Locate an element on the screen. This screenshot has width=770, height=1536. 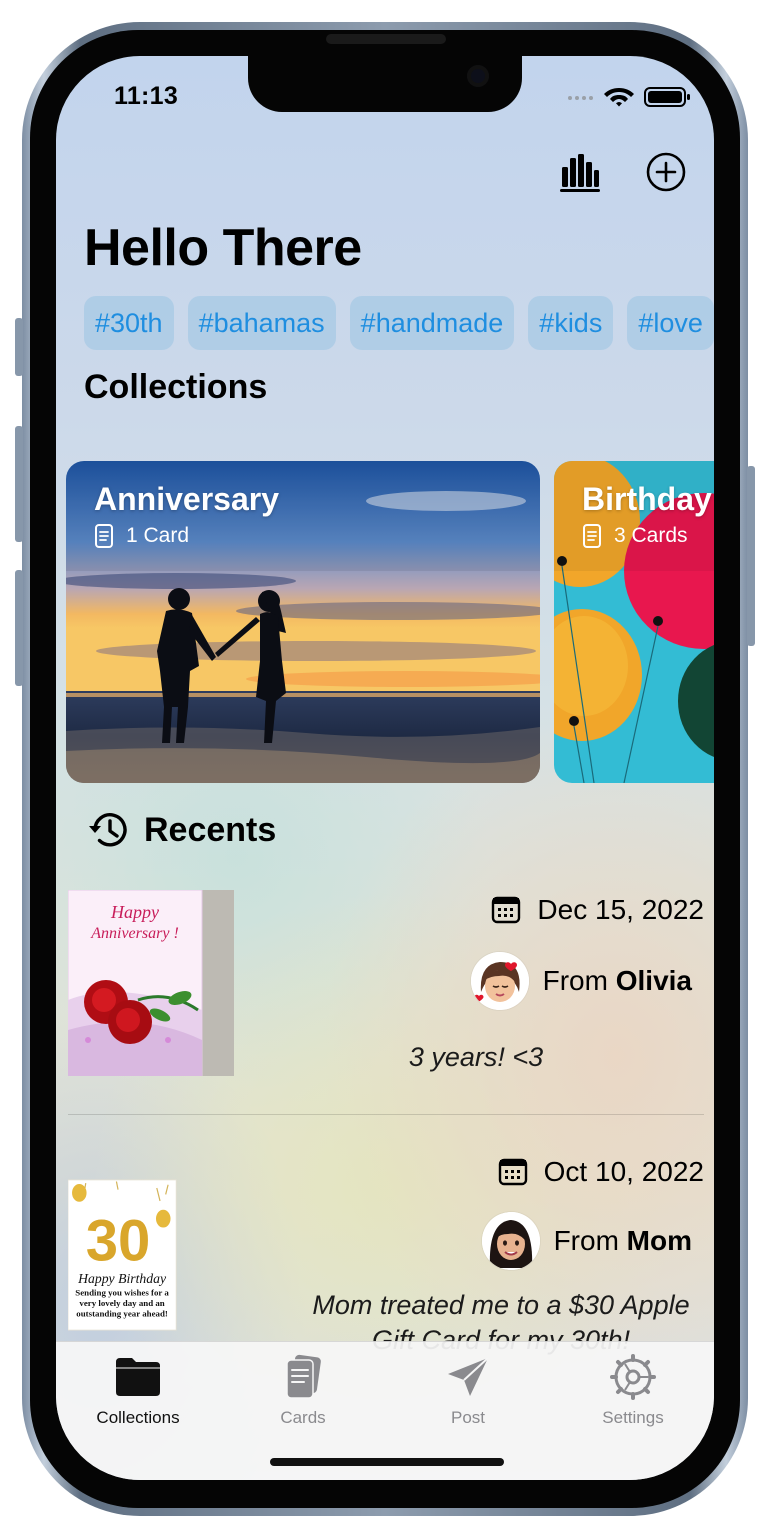
collection-card-birthday: Birthday 3 Cards is located at coordinates (634, 622).